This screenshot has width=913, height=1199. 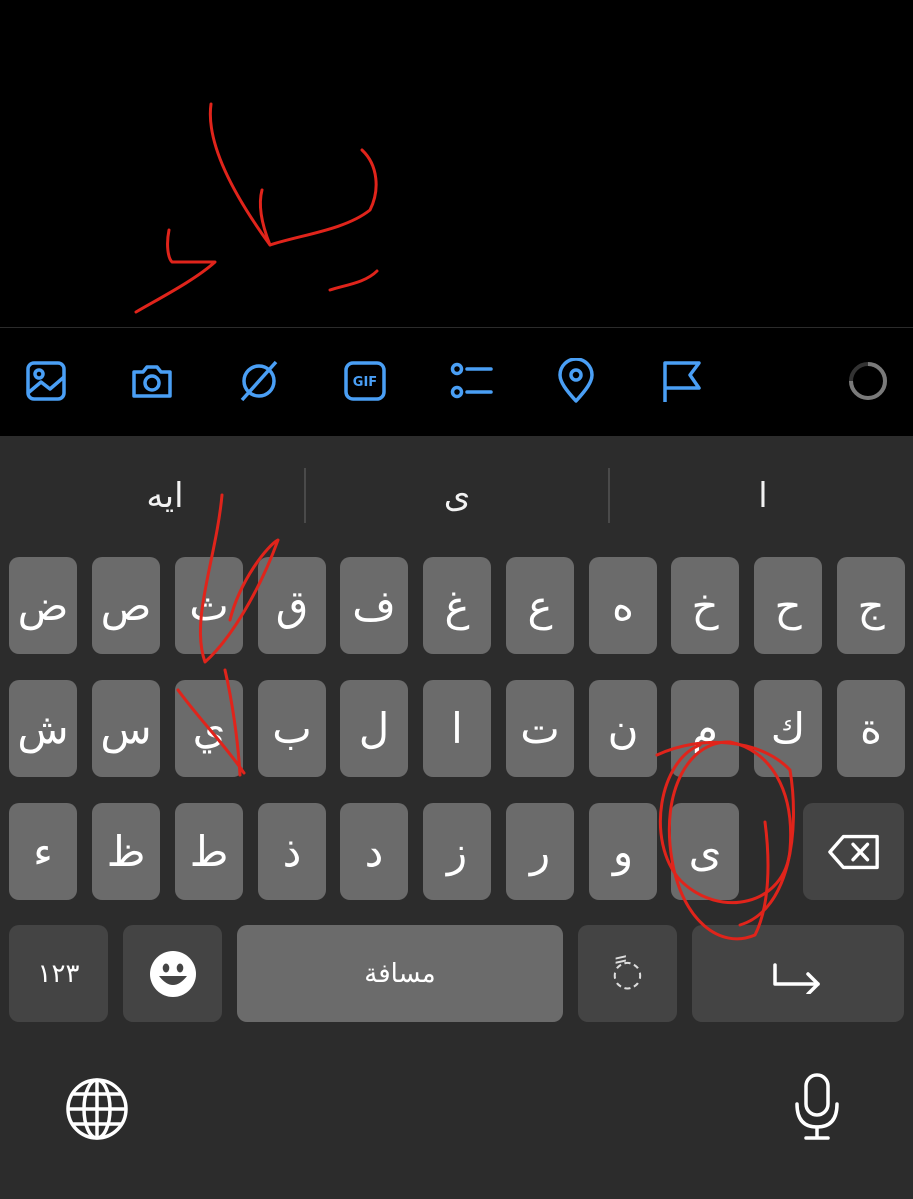 What do you see at coordinates (788, 728) in the screenshot?
I see `key: ك` at bounding box center [788, 728].